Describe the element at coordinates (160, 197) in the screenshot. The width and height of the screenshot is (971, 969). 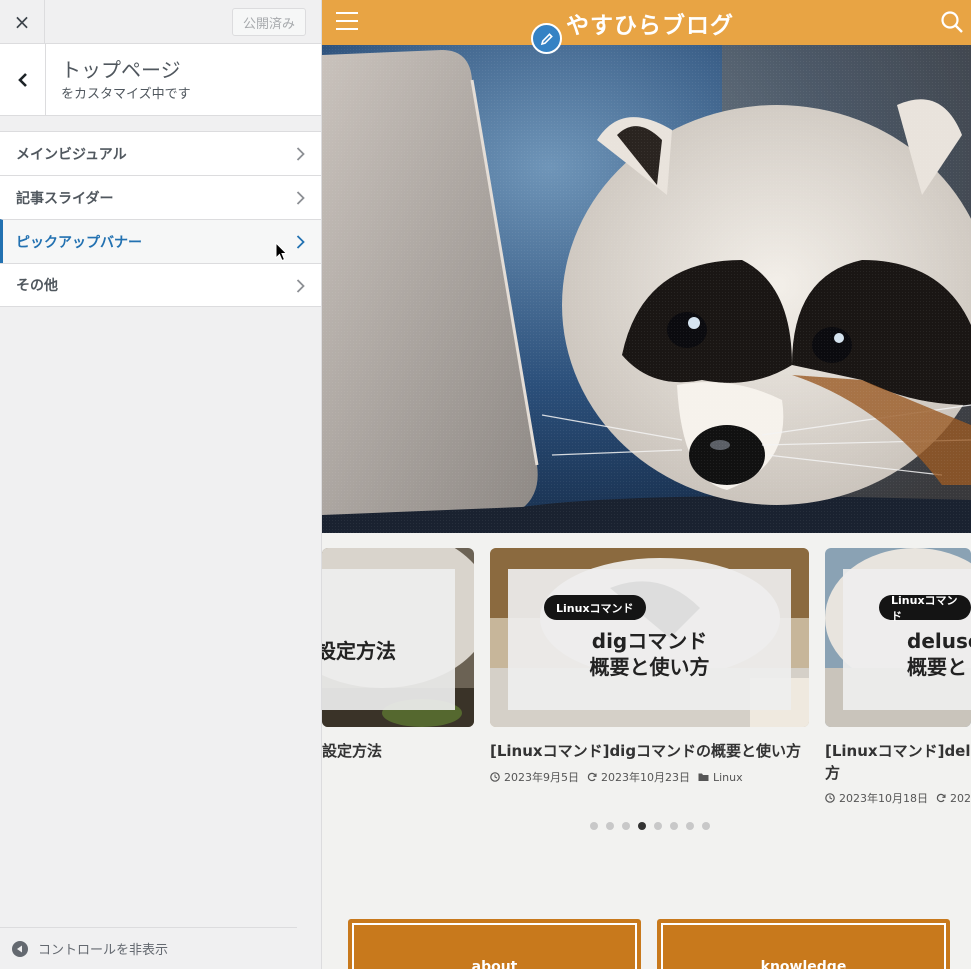
I see `section-post-slider: 記事スライダー` at that location.